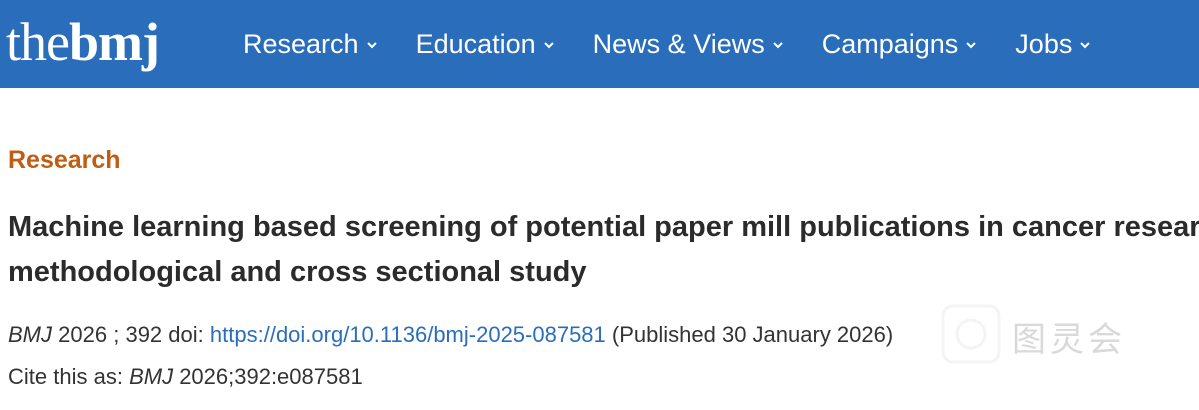 This screenshot has width=1199, height=410. I want to click on nav-research: Research, so click(310, 44).